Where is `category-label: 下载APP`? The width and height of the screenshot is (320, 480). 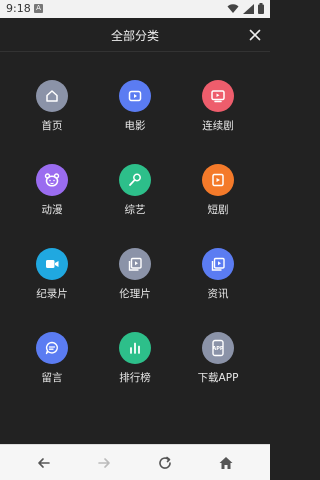
category-label: 下载APP is located at coordinates (218, 378).